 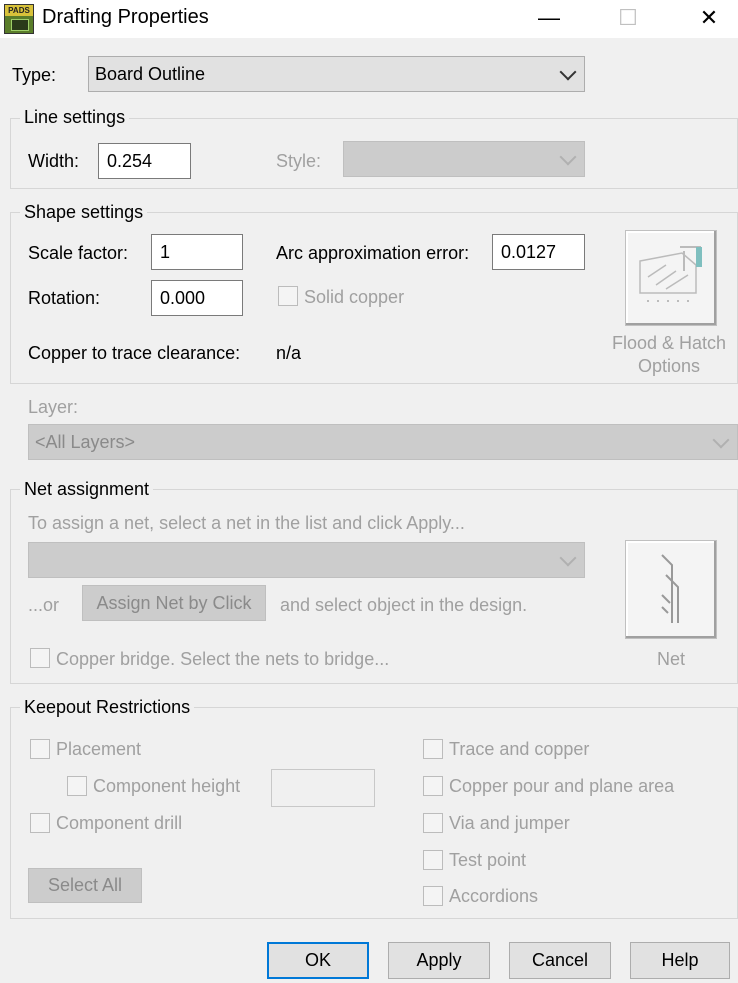 What do you see at coordinates (669, 366) in the screenshot?
I see `flood-hatch-caption-2: Options` at bounding box center [669, 366].